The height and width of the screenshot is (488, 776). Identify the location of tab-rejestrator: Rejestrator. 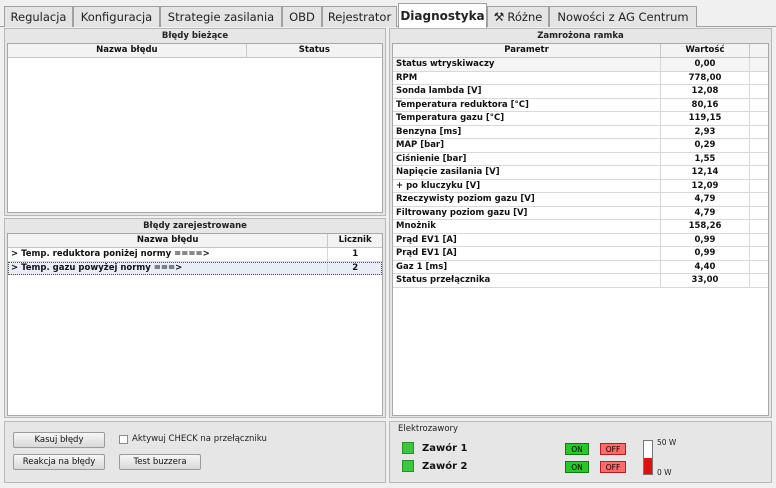
(359, 16).